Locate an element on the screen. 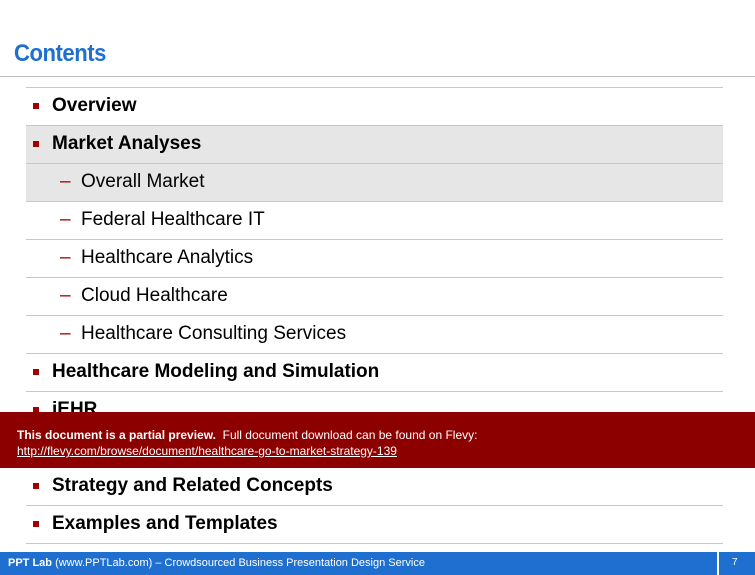  toc-item: Strategy and Related Concepts is located at coordinates (374, 487).